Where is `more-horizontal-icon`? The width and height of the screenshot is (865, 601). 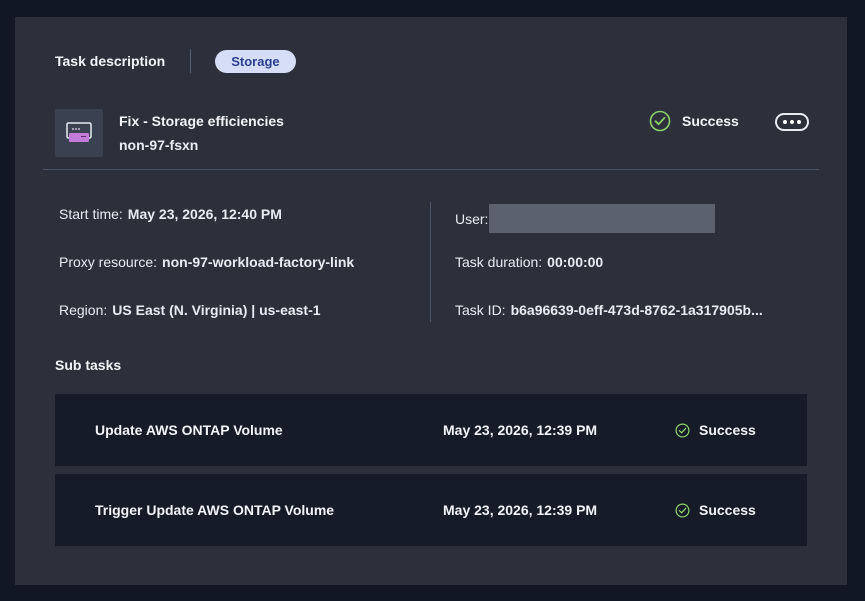 more-horizontal-icon is located at coordinates (792, 122).